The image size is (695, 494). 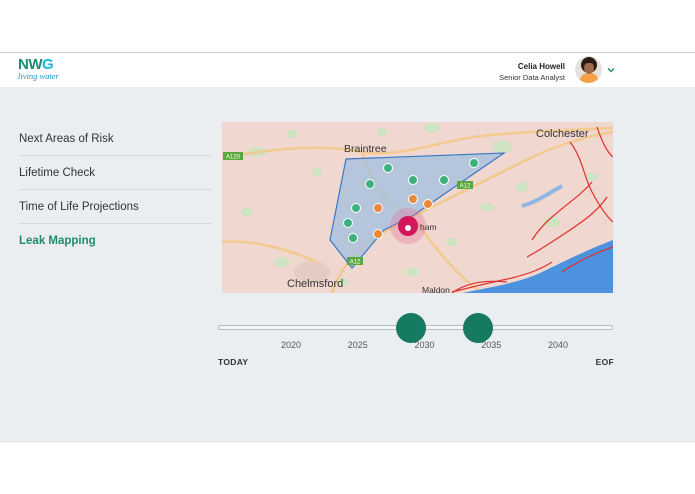 I want to click on timeline-year-2025: 2025, so click(x=357, y=345).